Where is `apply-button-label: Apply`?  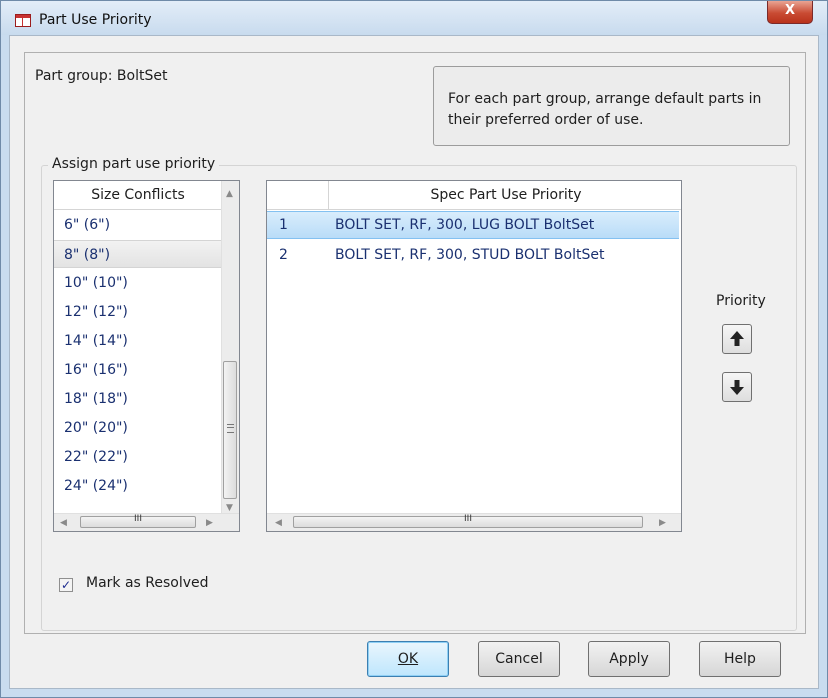 apply-button-label: Apply is located at coordinates (629, 659).